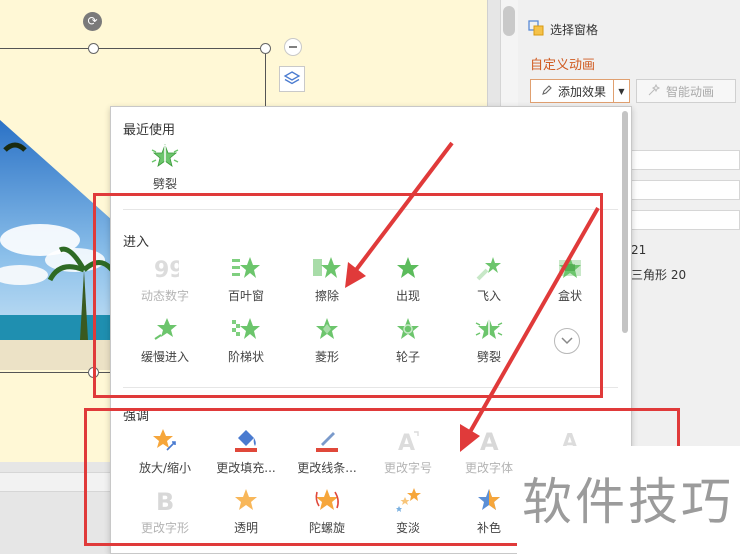  I want to click on watermark-text: 软件技巧, so click(628, 502).